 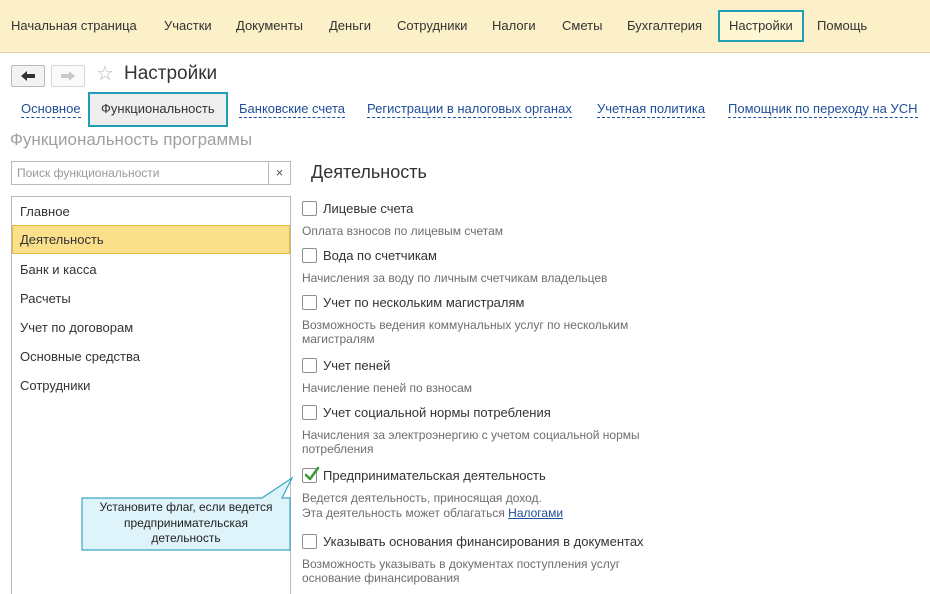 I want to click on option-description: потребления, so click(x=338, y=449).